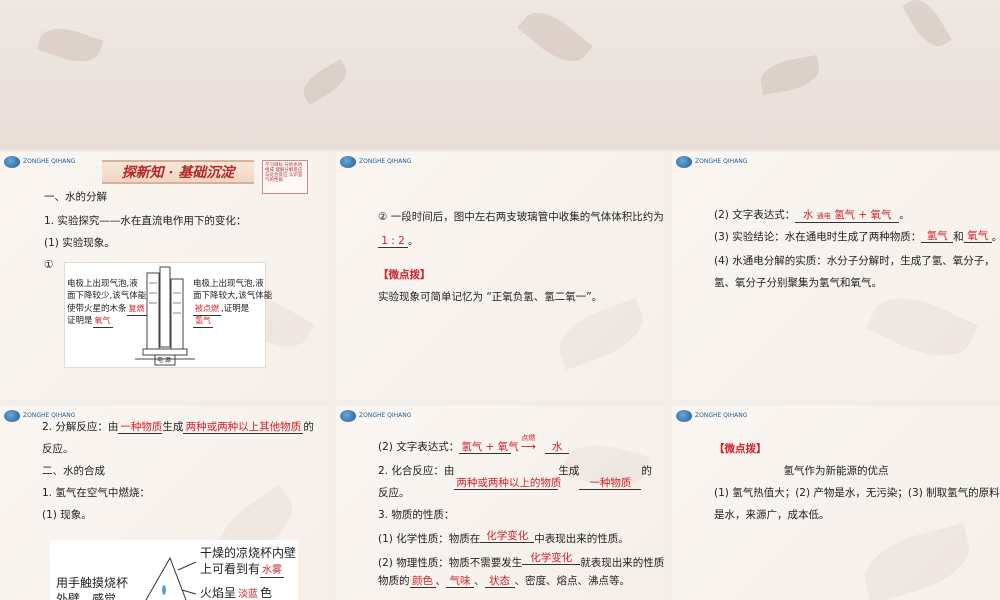 This screenshot has width=1000, height=600. Describe the element at coordinates (86, 596) in the screenshot. I see `figure-label: 外壁，感觉` at that location.